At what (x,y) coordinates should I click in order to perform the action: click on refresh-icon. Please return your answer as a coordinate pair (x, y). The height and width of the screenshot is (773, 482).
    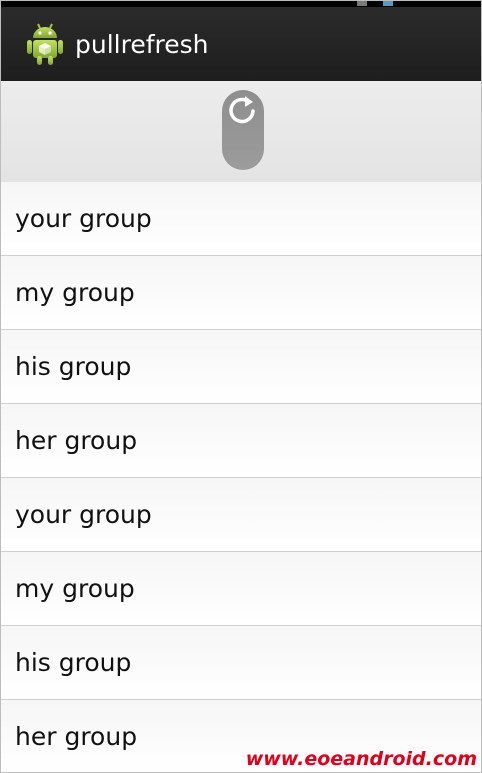
    Looking at the image, I should click on (243, 130).